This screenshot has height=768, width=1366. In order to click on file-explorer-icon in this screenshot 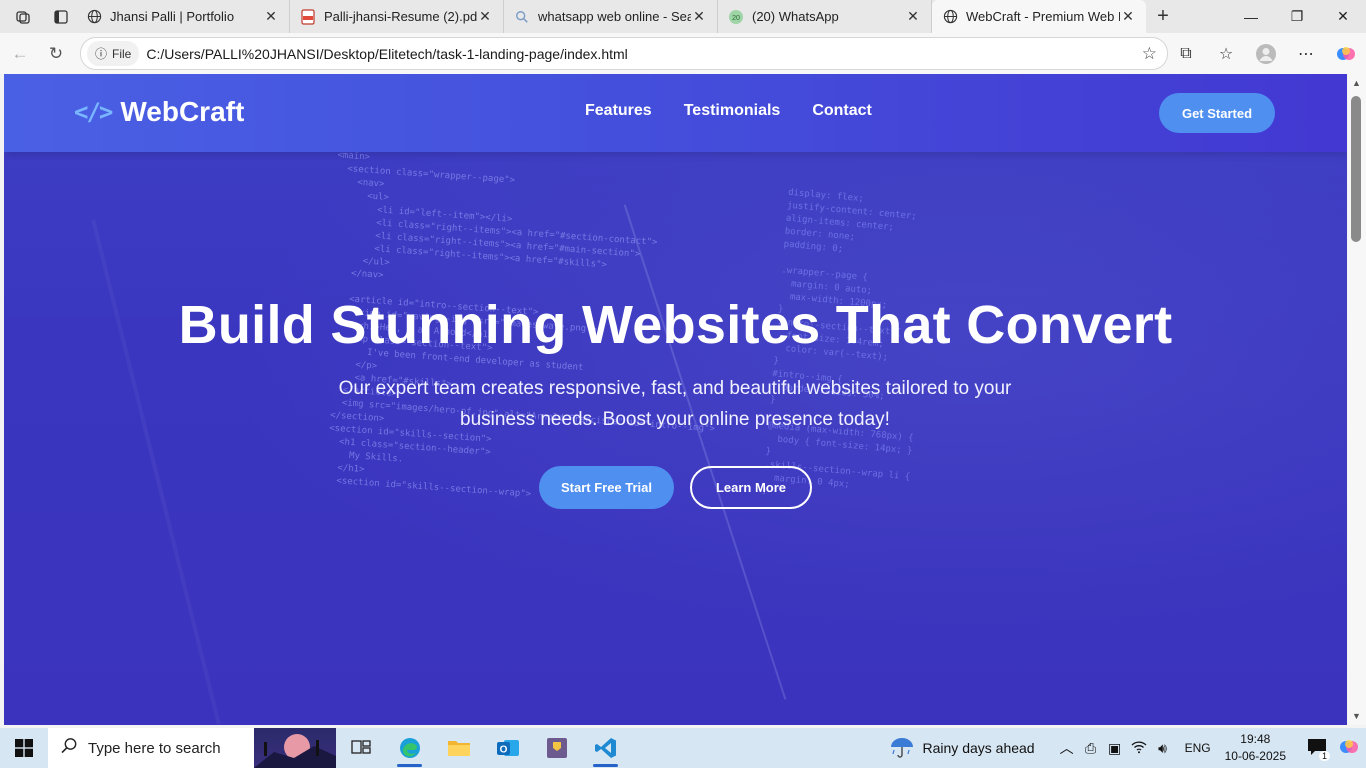, I will do `click(458, 748)`.